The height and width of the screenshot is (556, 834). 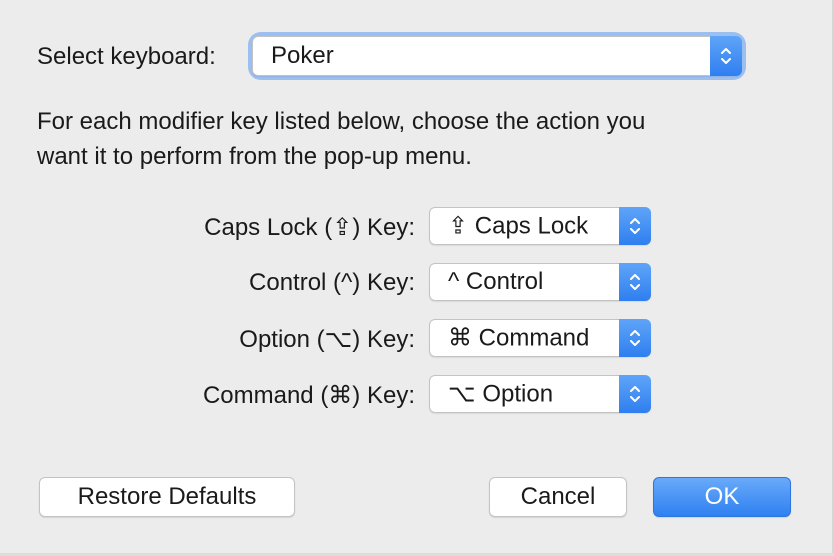 I want to click on caps-lock-action-popup: ⇪ Caps Lock, so click(x=540, y=226).